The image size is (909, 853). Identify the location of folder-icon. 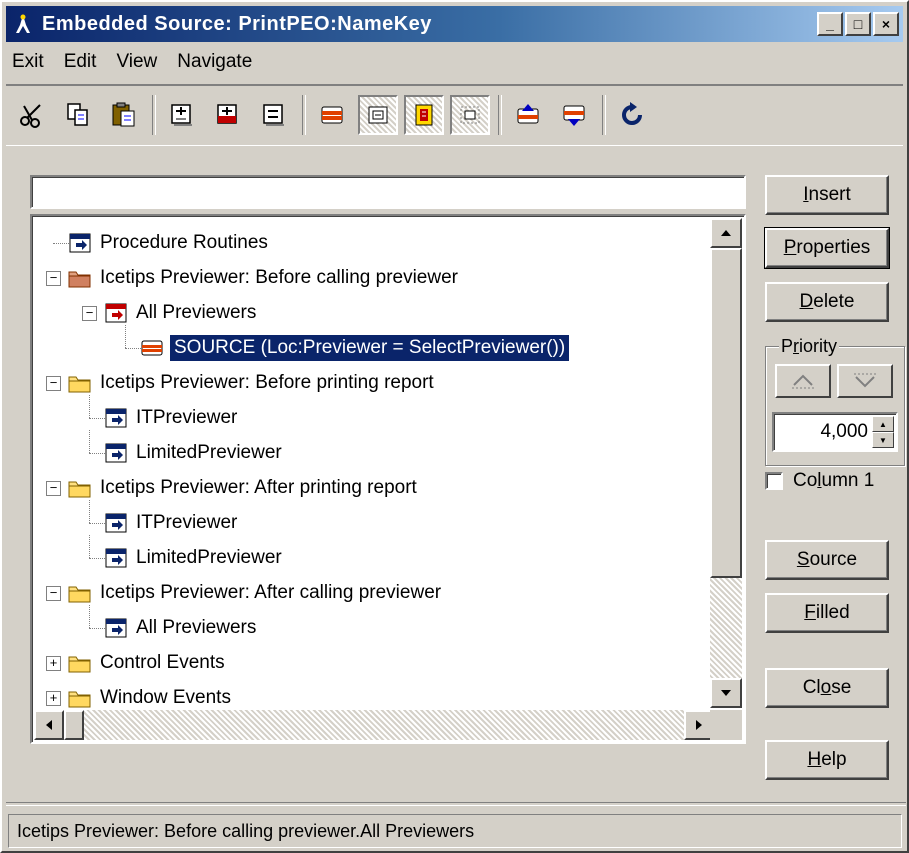
(79, 699).